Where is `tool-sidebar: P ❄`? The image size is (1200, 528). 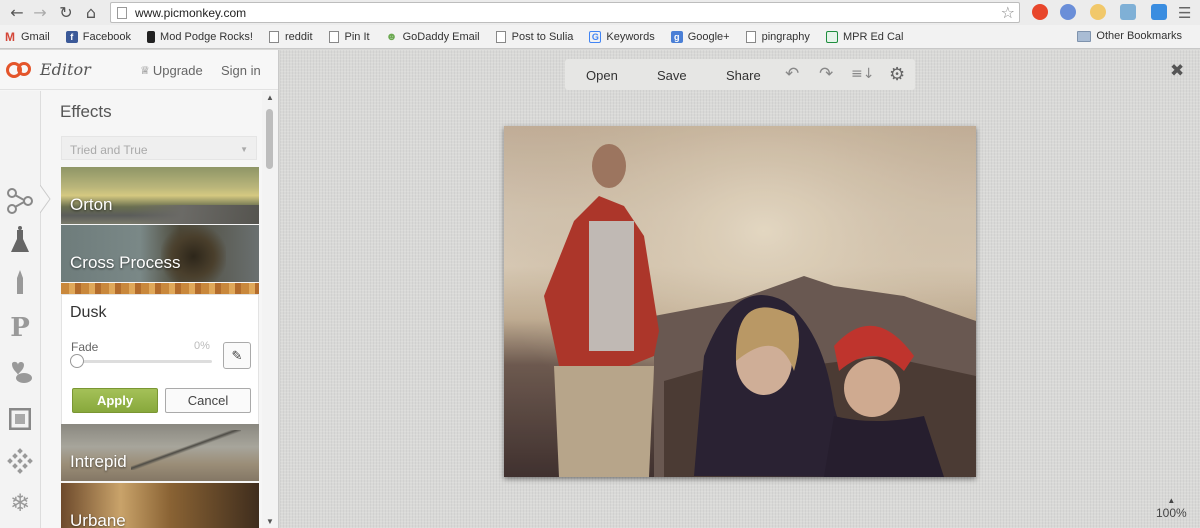
tool-sidebar: P ❄ is located at coordinates (20, 309).